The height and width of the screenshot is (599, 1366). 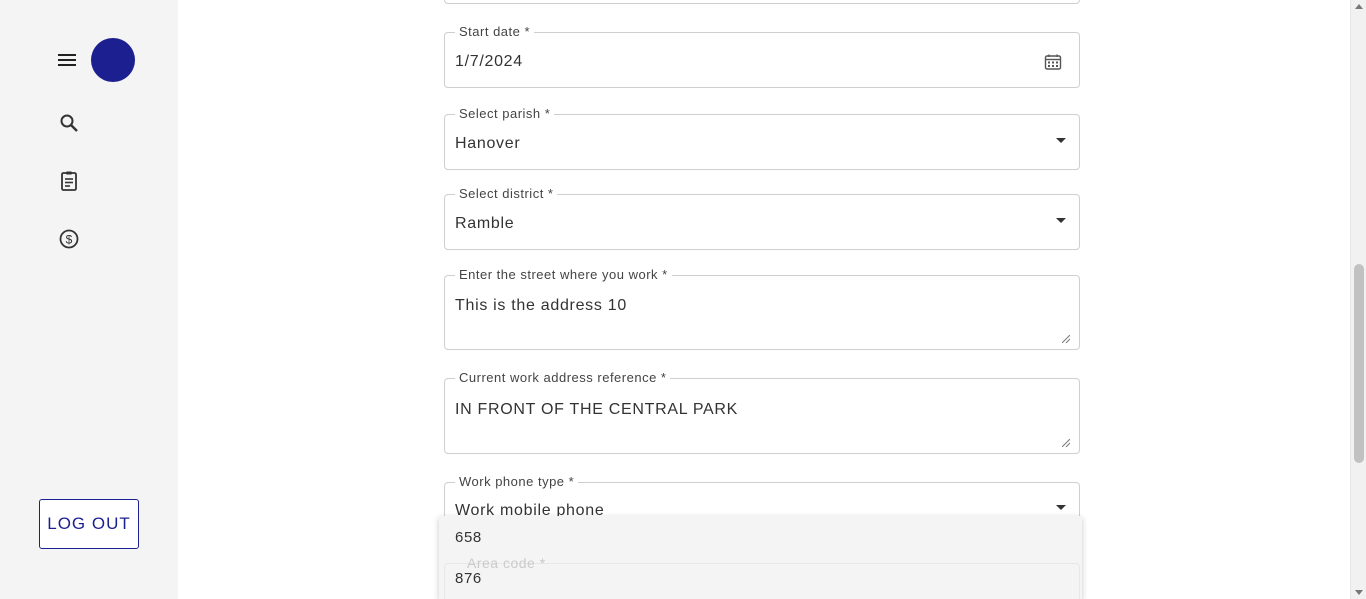 What do you see at coordinates (762, 2) in the screenshot?
I see `previous-field` at bounding box center [762, 2].